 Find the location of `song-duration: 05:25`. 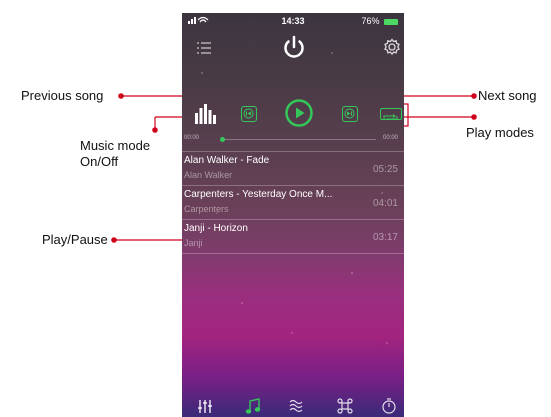

song-duration: 05:25 is located at coordinates (385, 169).